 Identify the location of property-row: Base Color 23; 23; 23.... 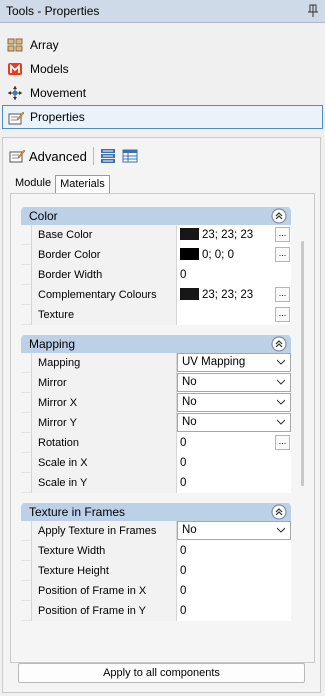
(156, 235).